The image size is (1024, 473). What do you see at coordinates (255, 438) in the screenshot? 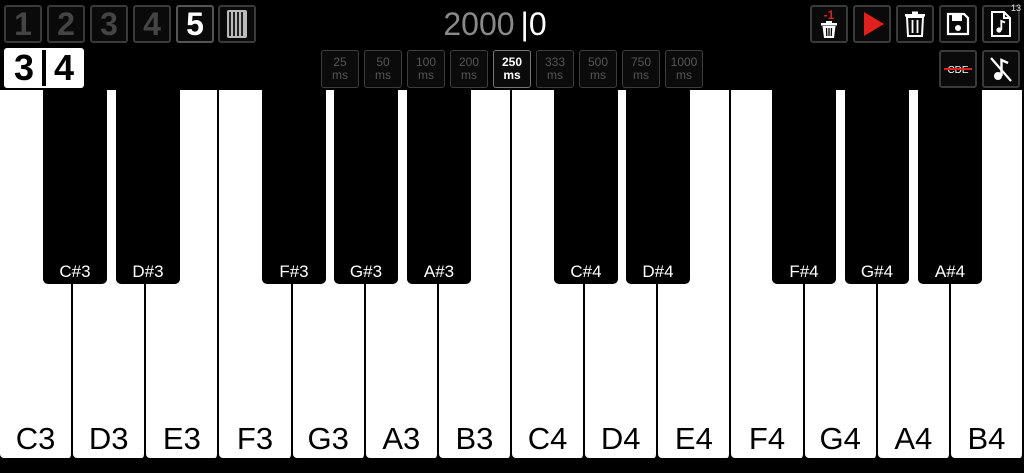
I see `white-key-label: F3` at bounding box center [255, 438].